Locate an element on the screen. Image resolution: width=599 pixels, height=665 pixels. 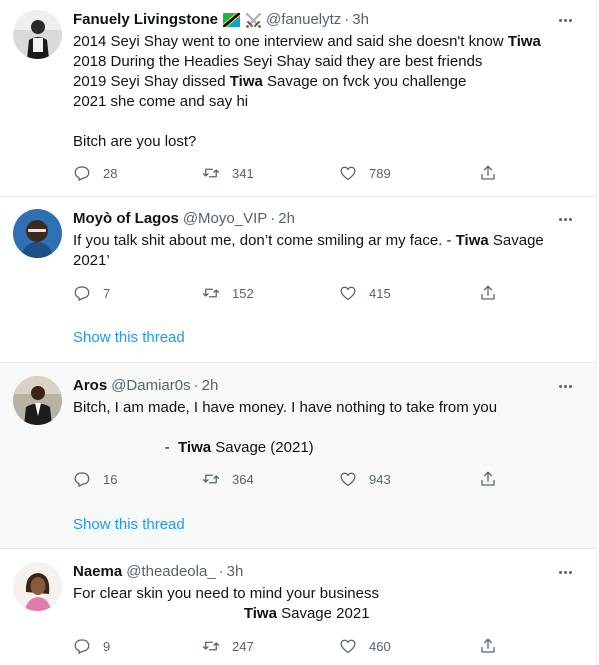
retweet-button: 247 is located at coordinates (228, 646).